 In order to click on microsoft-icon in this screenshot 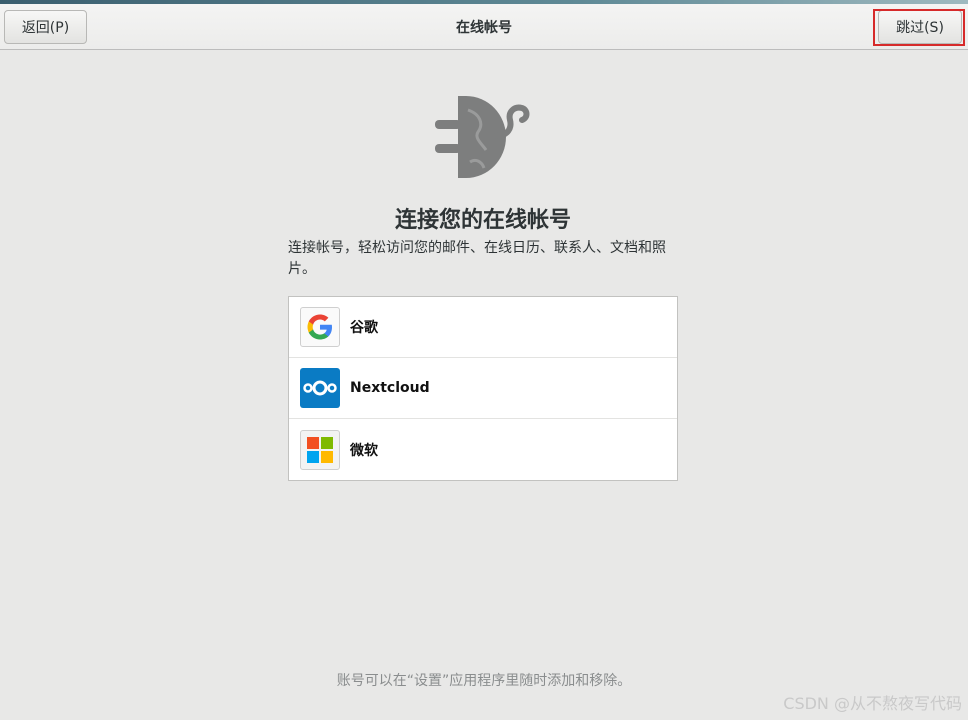, I will do `click(320, 449)`.